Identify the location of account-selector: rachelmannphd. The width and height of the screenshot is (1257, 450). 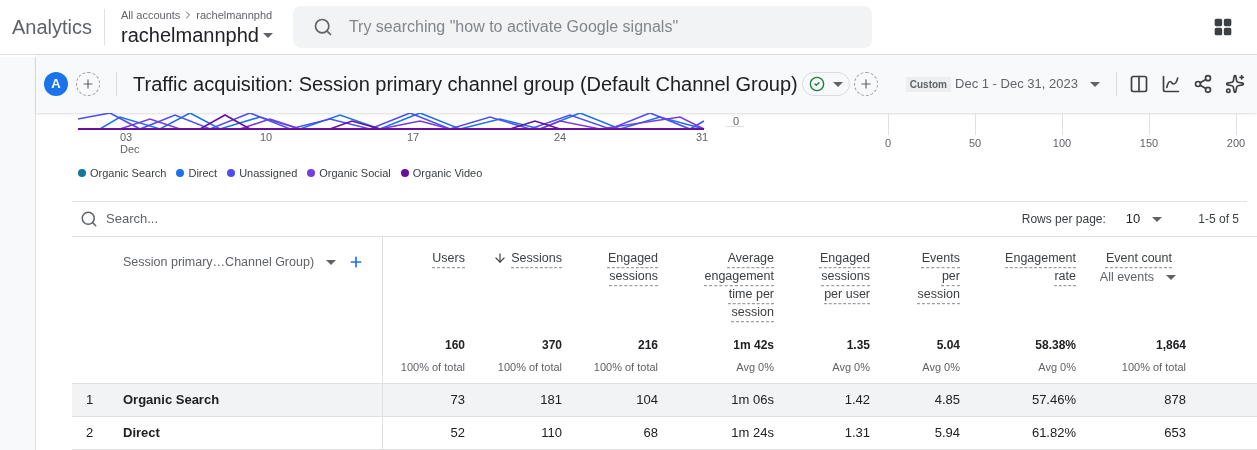
(197, 35).